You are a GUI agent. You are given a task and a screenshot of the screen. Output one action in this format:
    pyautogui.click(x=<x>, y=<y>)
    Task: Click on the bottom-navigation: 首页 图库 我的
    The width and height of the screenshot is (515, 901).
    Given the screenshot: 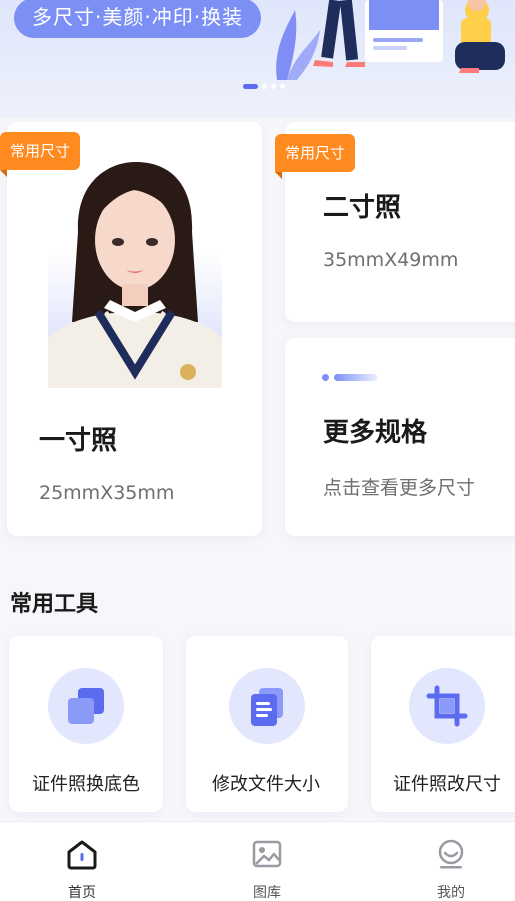 What is the action you would take?
    pyautogui.click(x=257, y=861)
    